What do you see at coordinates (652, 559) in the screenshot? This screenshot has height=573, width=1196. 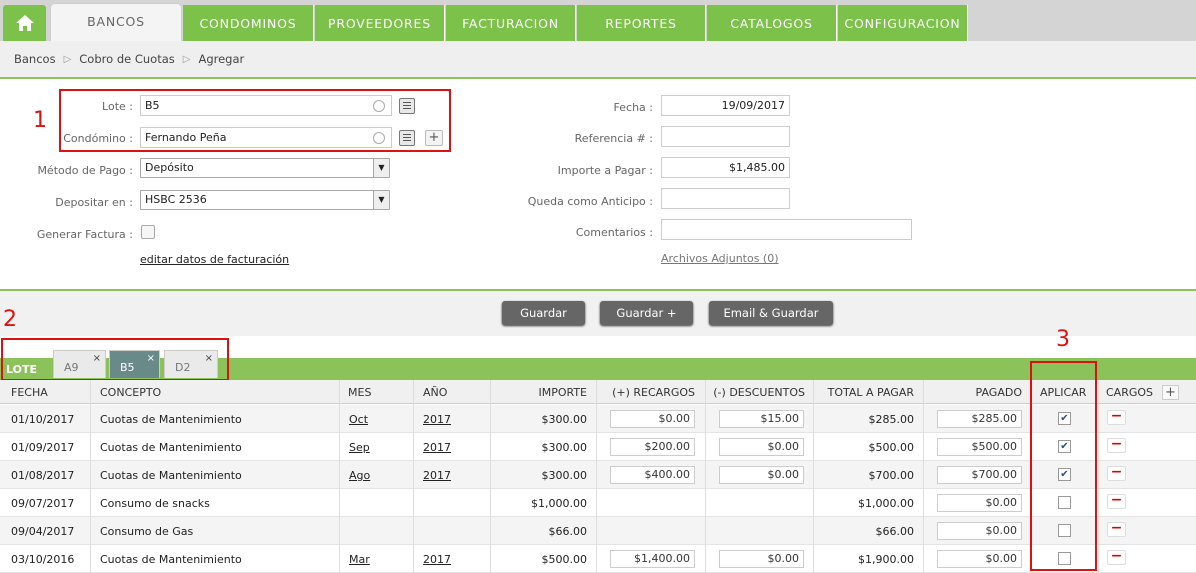 I see `recargos-input: $1,400.00` at bounding box center [652, 559].